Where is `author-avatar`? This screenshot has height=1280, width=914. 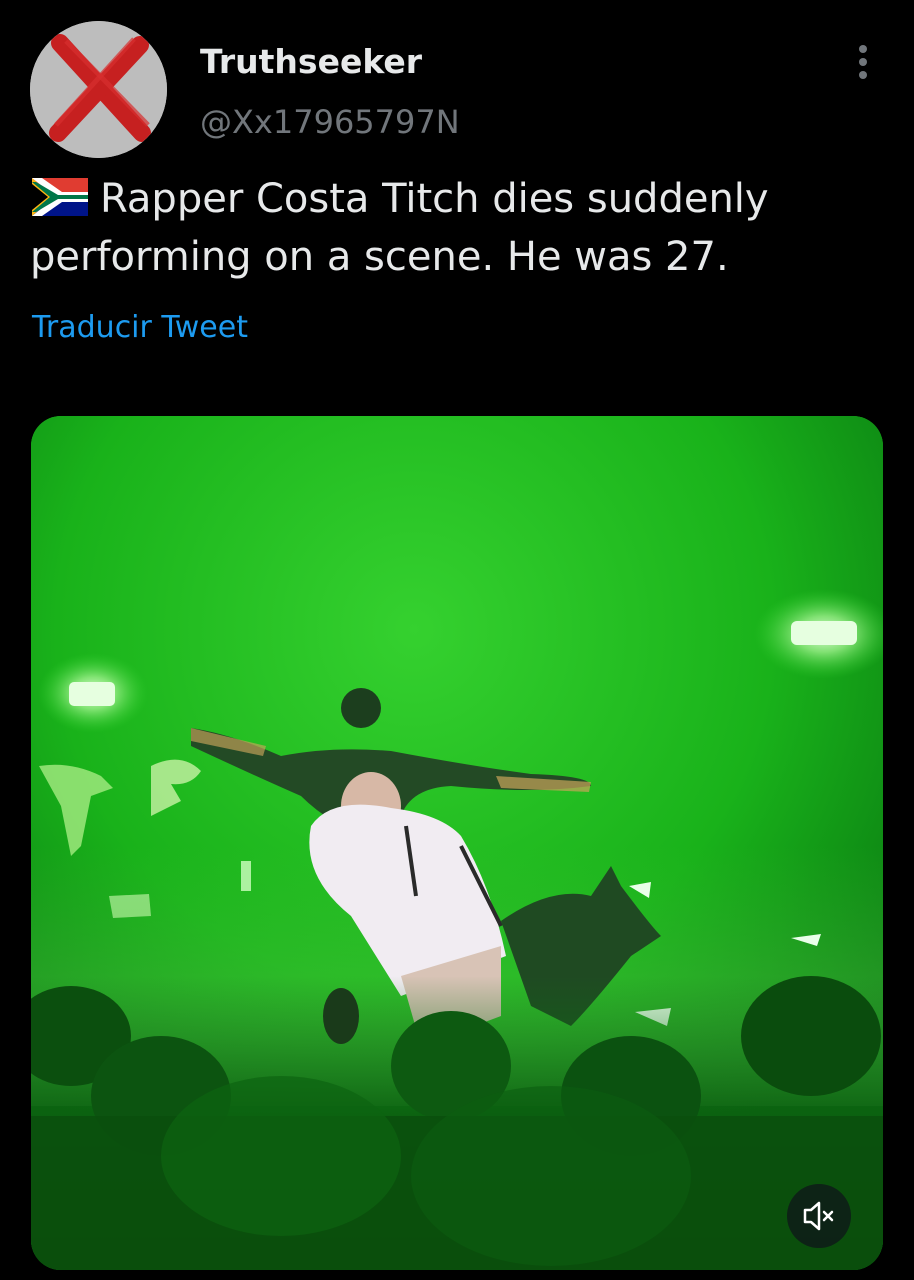
author-avatar is located at coordinates (98, 89).